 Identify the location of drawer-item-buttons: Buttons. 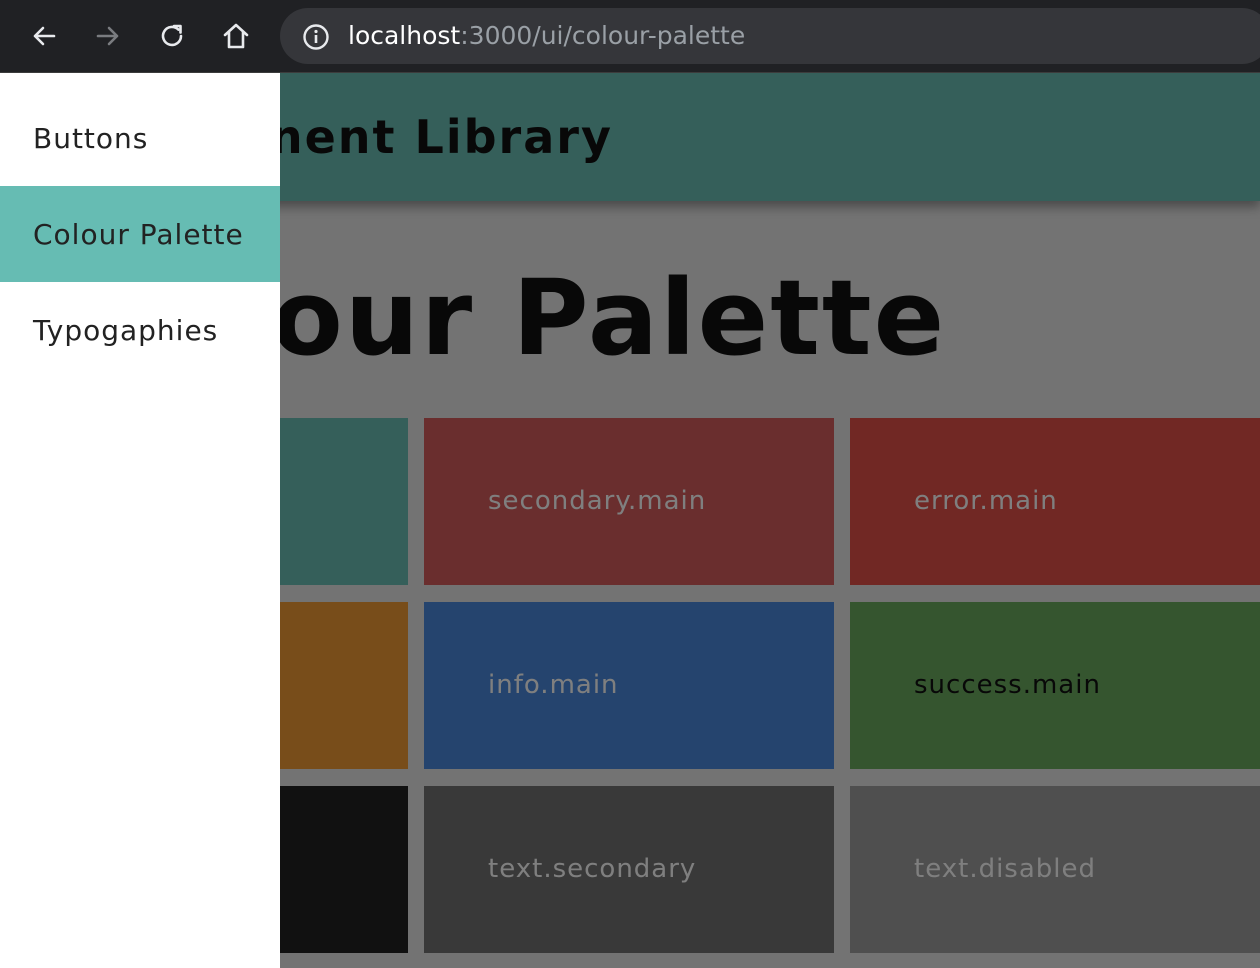
(140, 138).